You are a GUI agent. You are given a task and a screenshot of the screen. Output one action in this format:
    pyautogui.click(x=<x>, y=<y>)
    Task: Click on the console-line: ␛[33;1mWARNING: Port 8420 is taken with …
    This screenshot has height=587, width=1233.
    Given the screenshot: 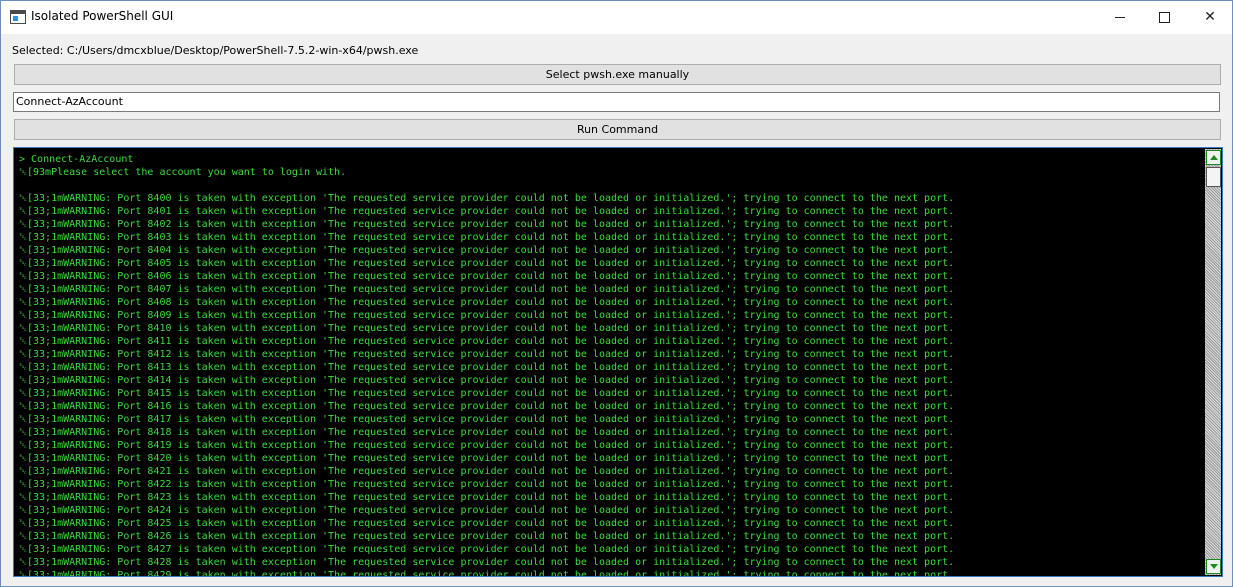 What is the action you would take?
    pyautogui.click(x=487, y=458)
    